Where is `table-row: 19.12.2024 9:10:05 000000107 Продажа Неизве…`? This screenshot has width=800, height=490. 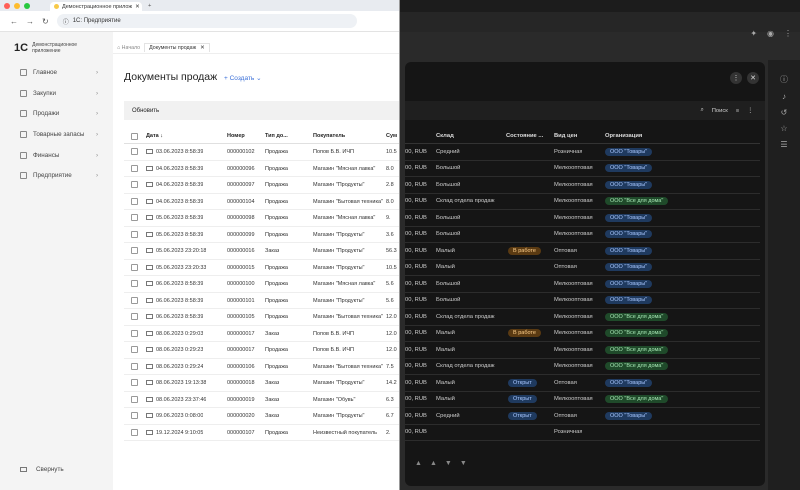 table-row: 19.12.2024 9:10:05 000000107 Продажа Неизве… is located at coordinates (261, 433).